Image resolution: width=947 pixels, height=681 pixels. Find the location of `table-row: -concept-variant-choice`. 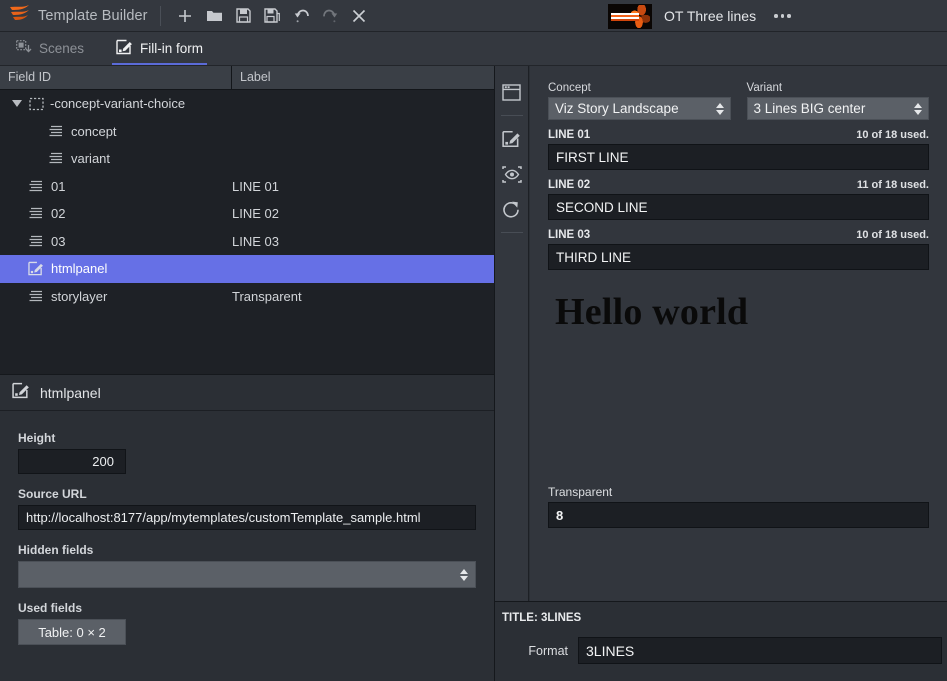

table-row: -concept-variant-choice is located at coordinates (247, 104).